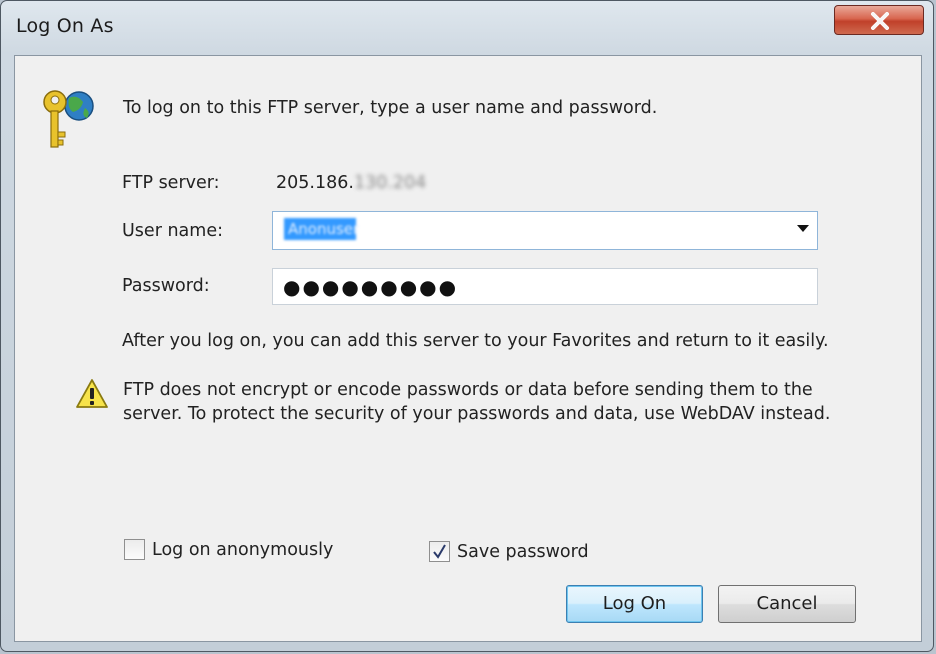 Image resolution: width=936 pixels, height=654 pixels. I want to click on anonymous-checkbox, so click(134, 549).